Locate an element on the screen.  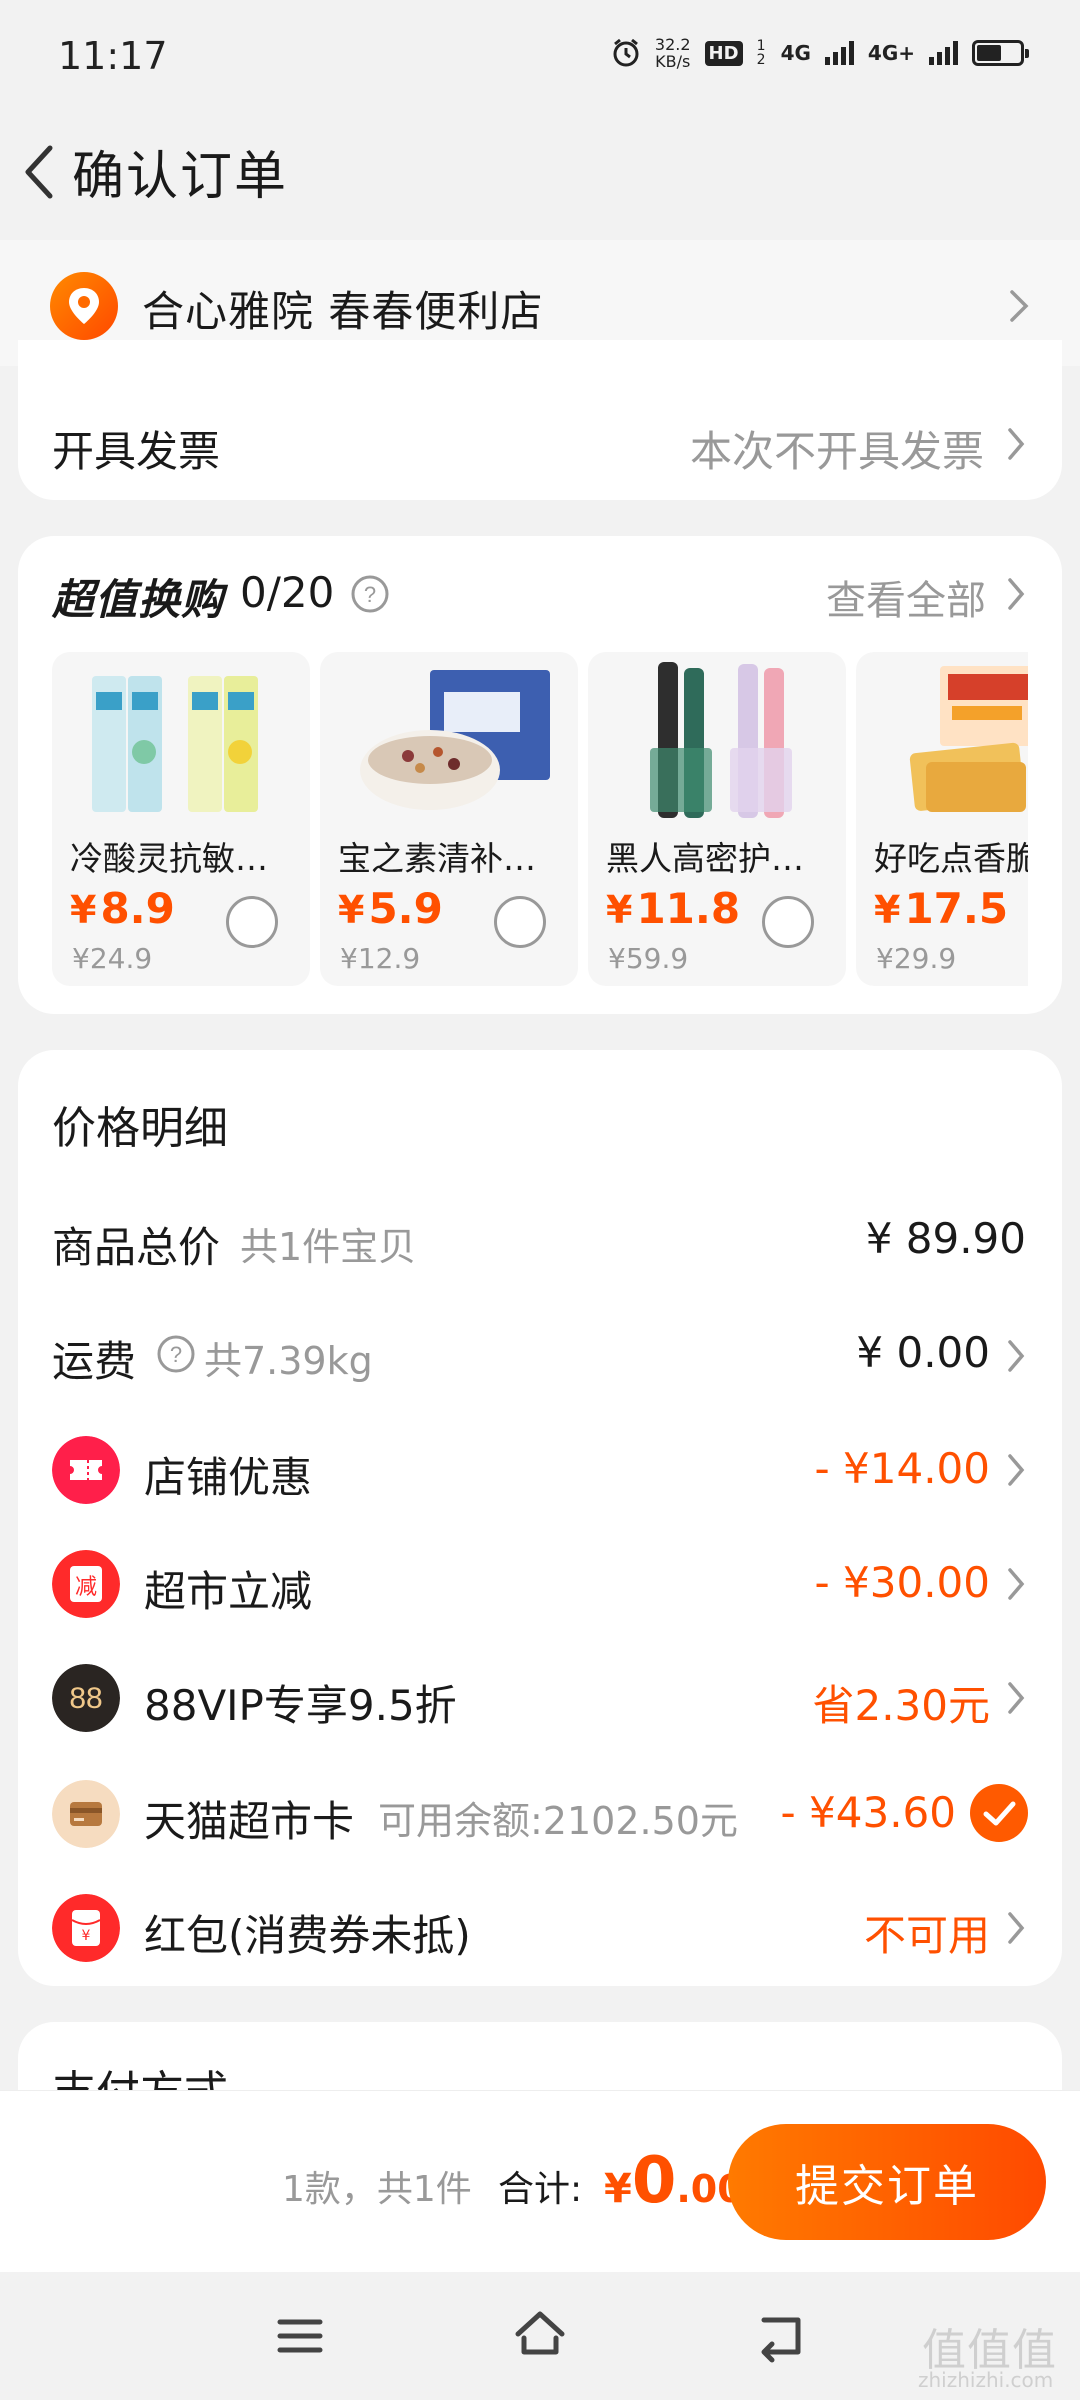
network-type-2: 4G+ is located at coordinates (891, 53).